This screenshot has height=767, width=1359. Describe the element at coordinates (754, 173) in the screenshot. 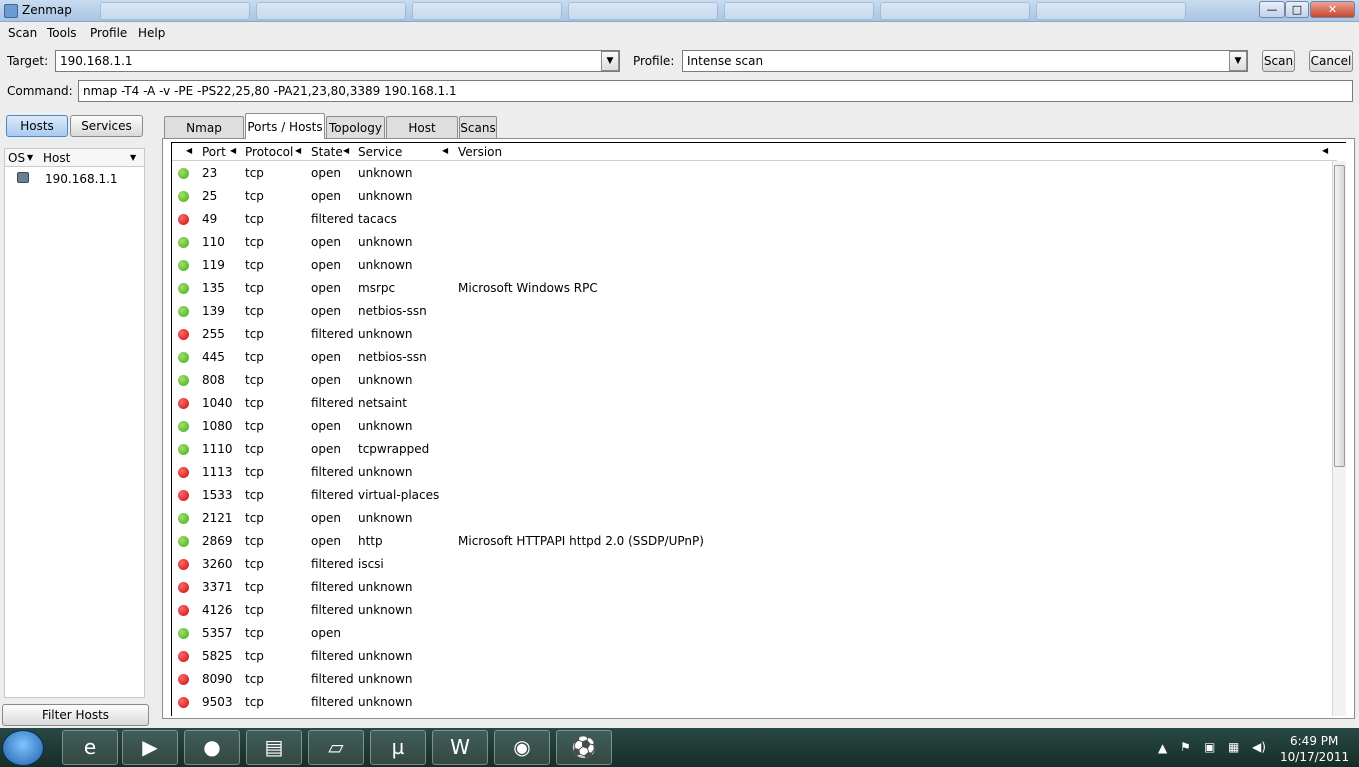

I see `table-row: 23 tcp open unknown` at that location.